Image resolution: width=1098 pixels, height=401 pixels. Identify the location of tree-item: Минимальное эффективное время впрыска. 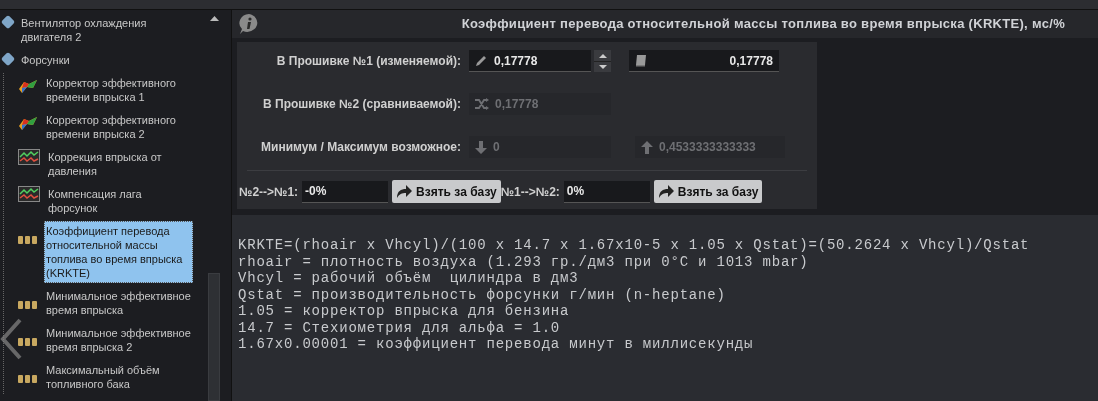
(118, 303).